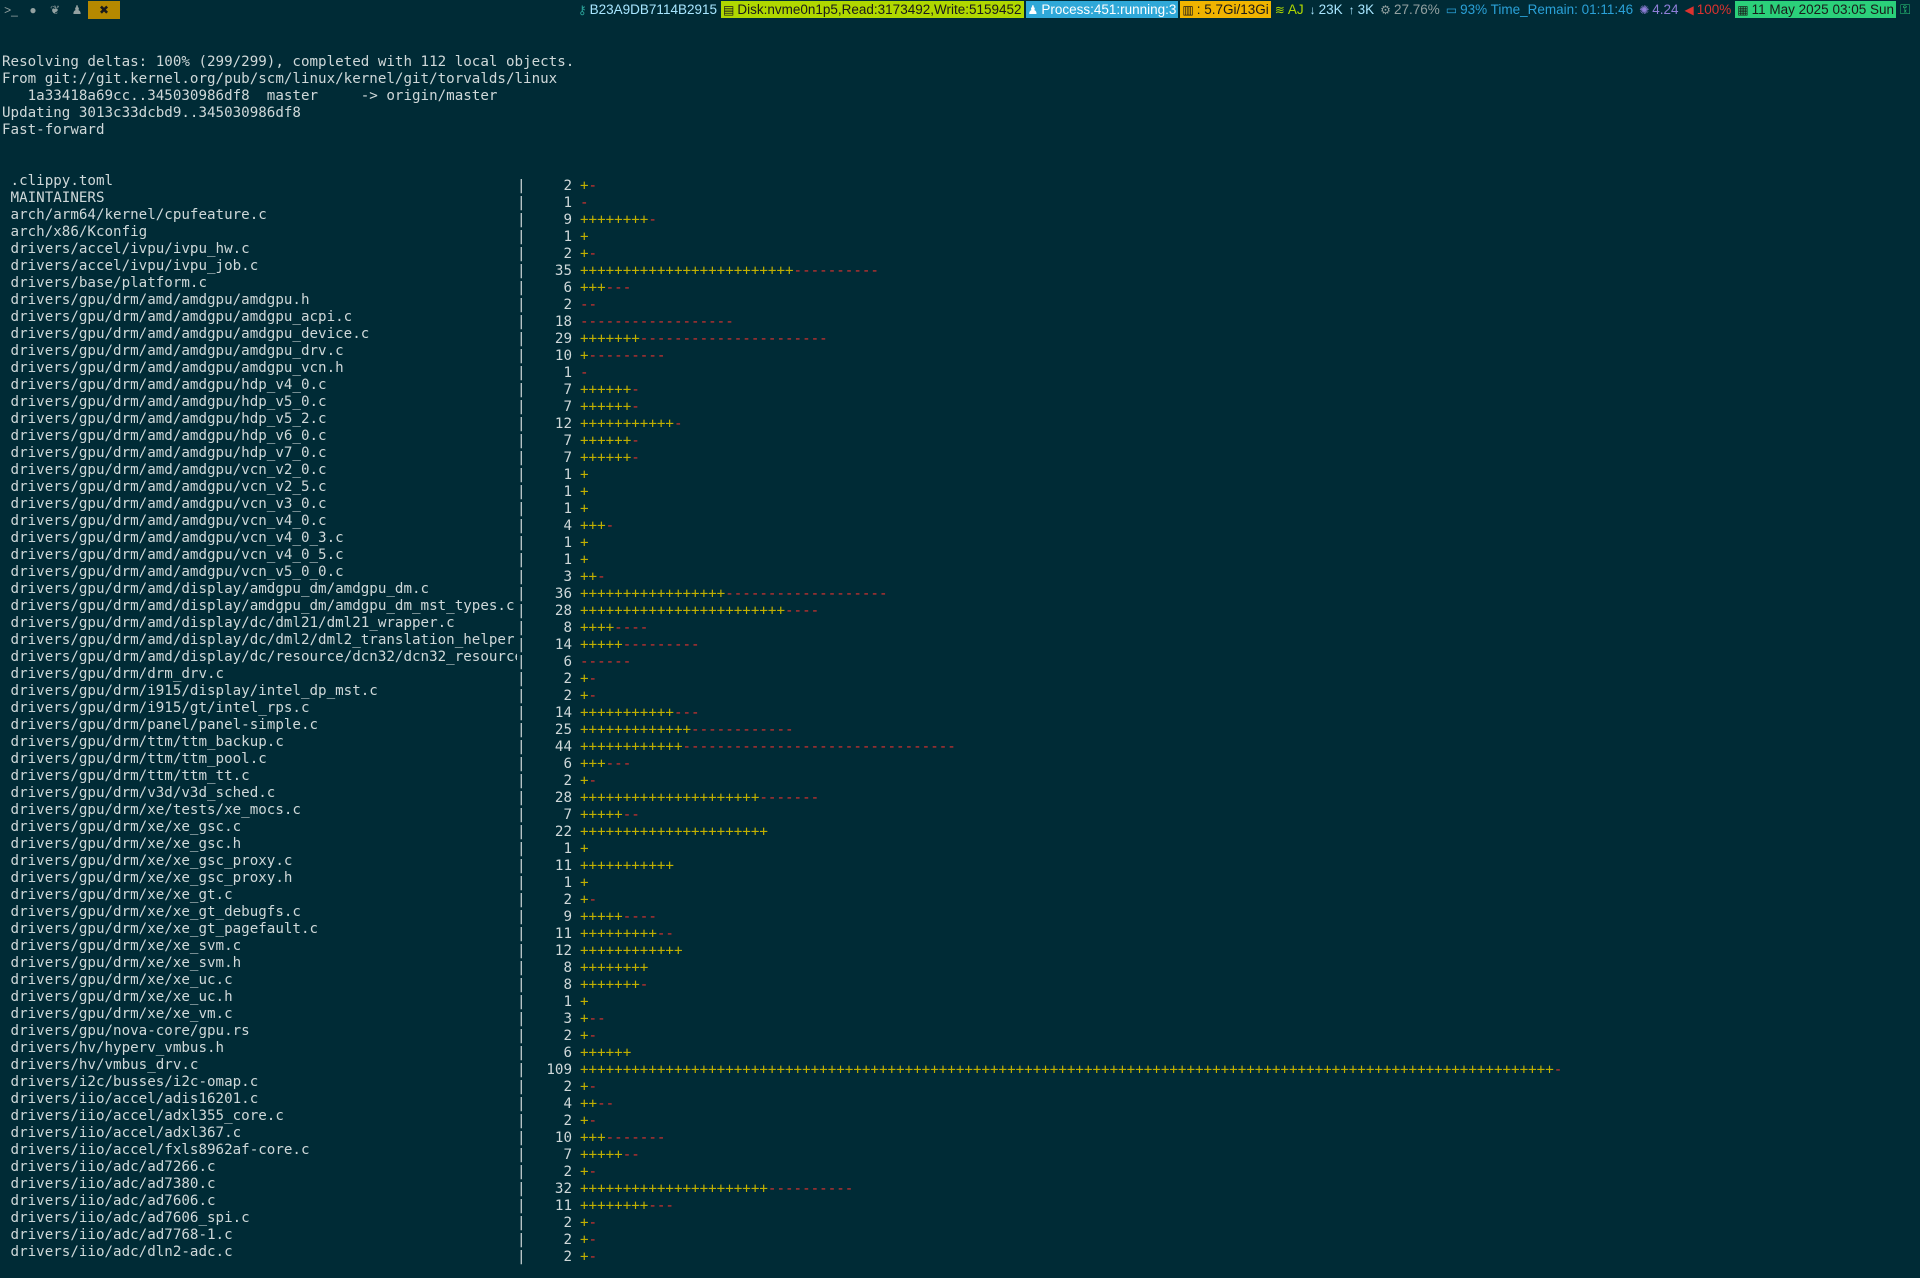 The height and width of the screenshot is (1278, 1920). What do you see at coordinates (631, 1155) in the screenshot?
I see `deletions-graph: --` at bounding box center [631, 1155].